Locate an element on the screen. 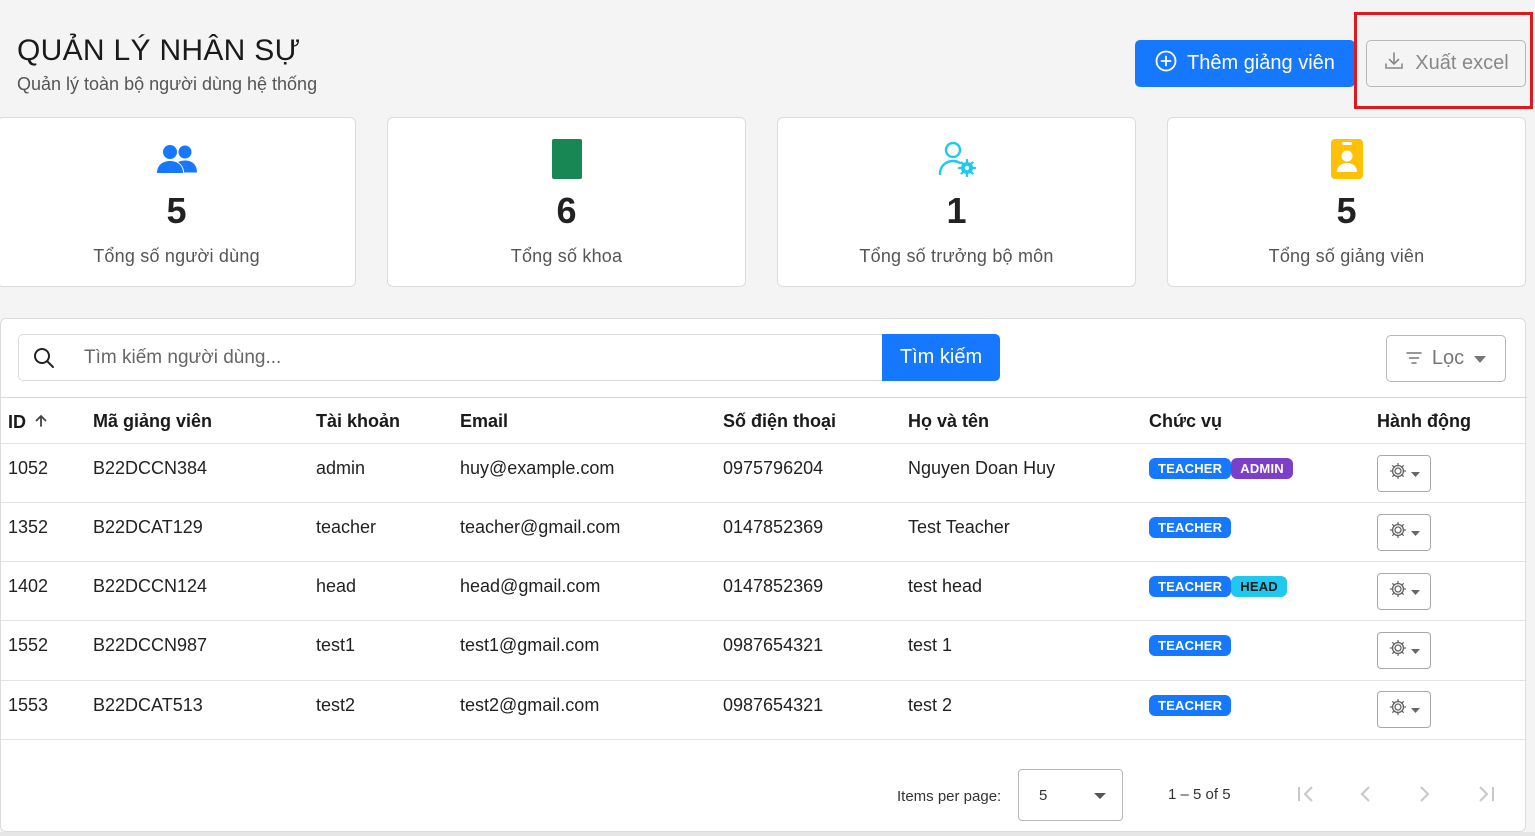  cell-phone: 0987654321 is located at coordinates (773, 645).